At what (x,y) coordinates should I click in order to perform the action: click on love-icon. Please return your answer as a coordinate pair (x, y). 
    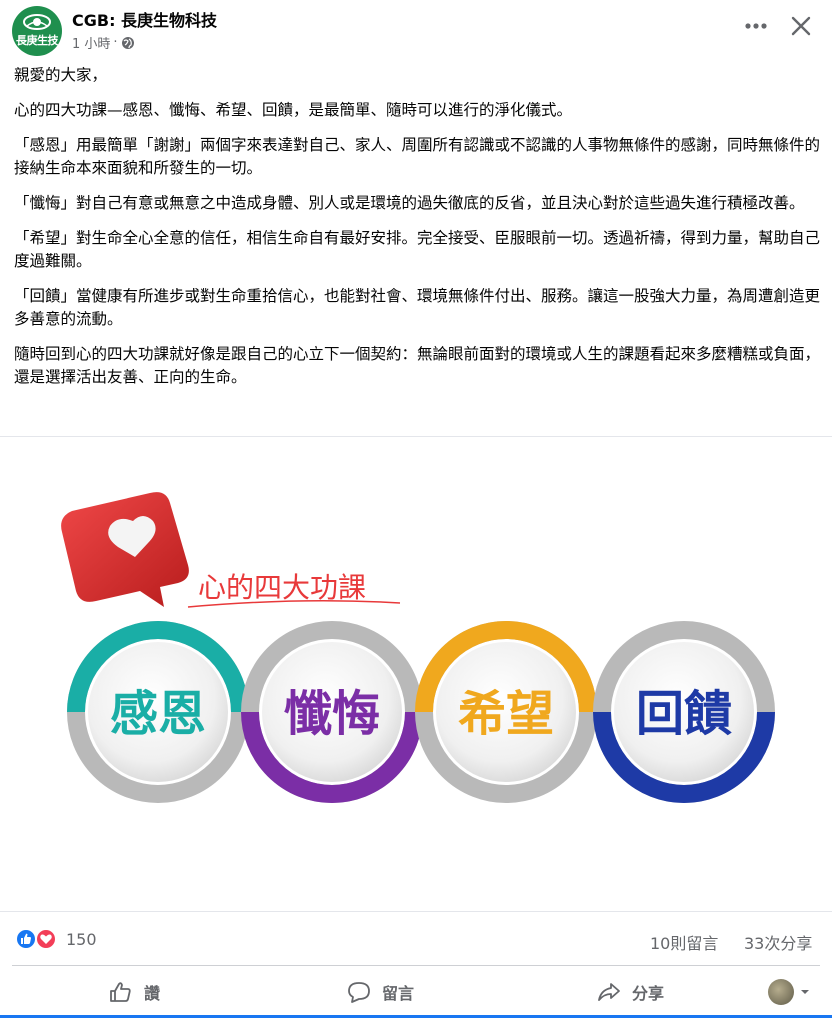
    Looking at the image, I should click on (46, 939).